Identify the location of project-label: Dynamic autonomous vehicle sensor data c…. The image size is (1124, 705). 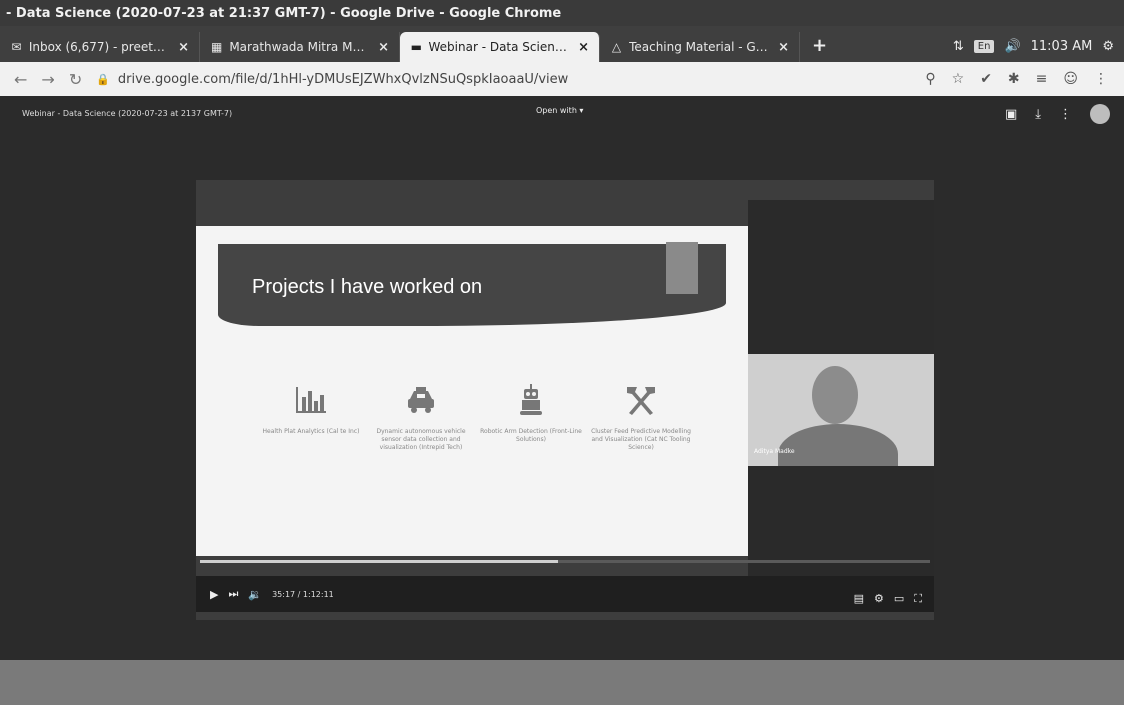
(421, 439).